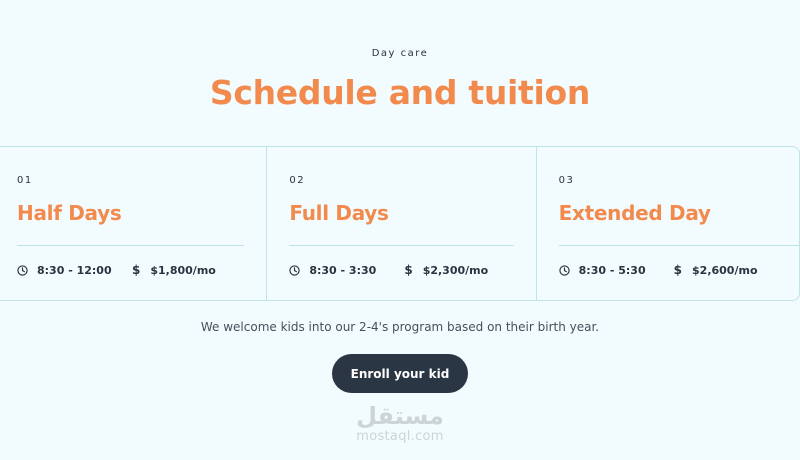 The width and height of the screenshot is (800, 460). I want to click on plan-title: Extended Day, so click(634, 213).